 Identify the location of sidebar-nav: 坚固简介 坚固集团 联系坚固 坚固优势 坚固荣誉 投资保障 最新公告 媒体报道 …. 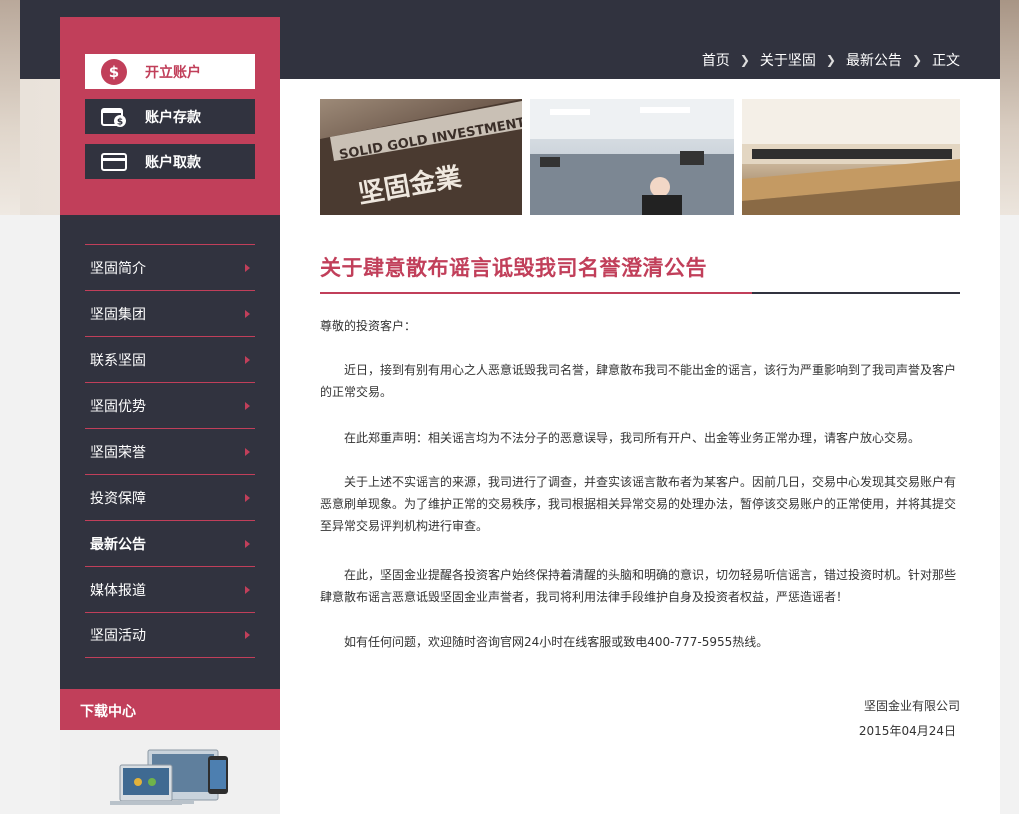
(170, 451).